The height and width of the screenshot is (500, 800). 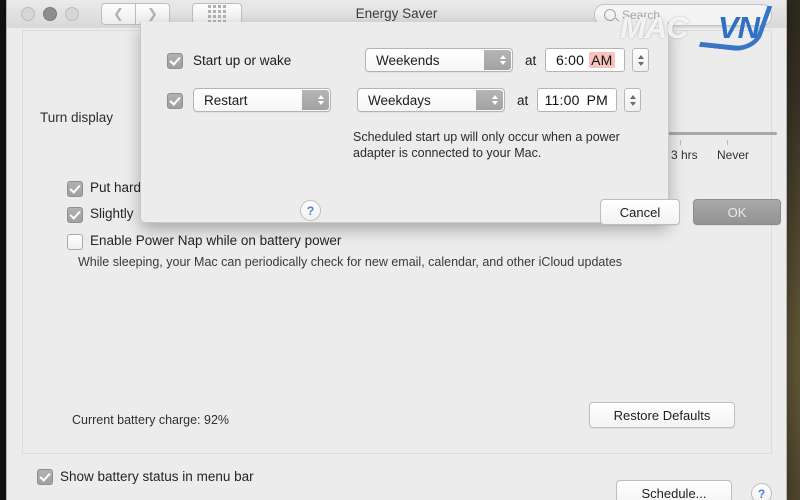 I want to click on restart-time-value: 11:00, so click(x=562, y=100).